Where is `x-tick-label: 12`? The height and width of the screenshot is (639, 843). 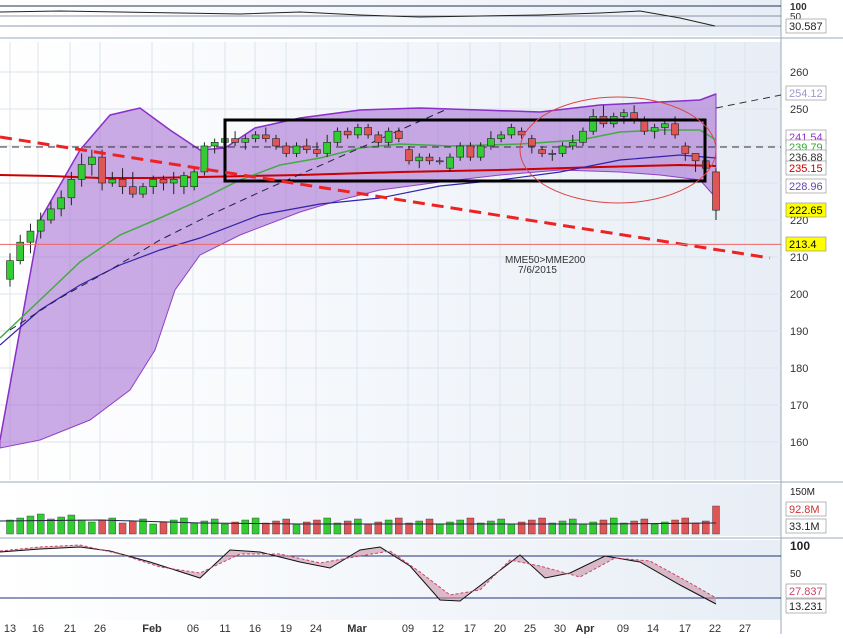 x-tick-label: 12 is located at coordinates (438, 628).